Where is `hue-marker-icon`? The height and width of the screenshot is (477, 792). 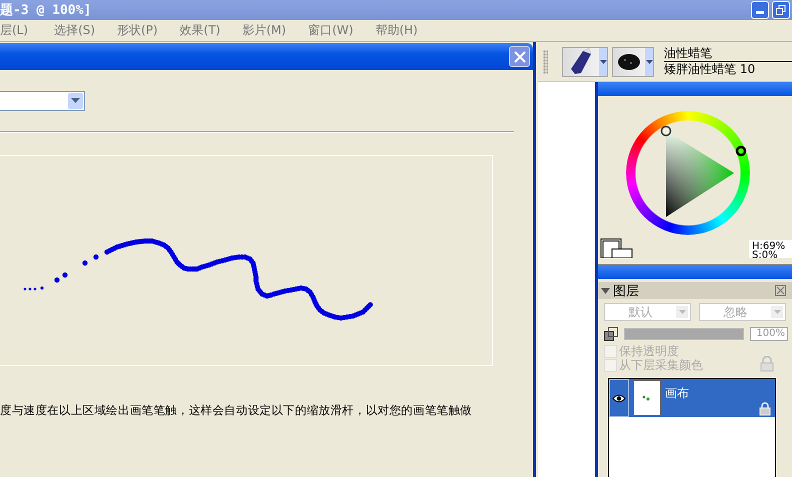
hue-marker-icon is located at coordinates (741, 151).